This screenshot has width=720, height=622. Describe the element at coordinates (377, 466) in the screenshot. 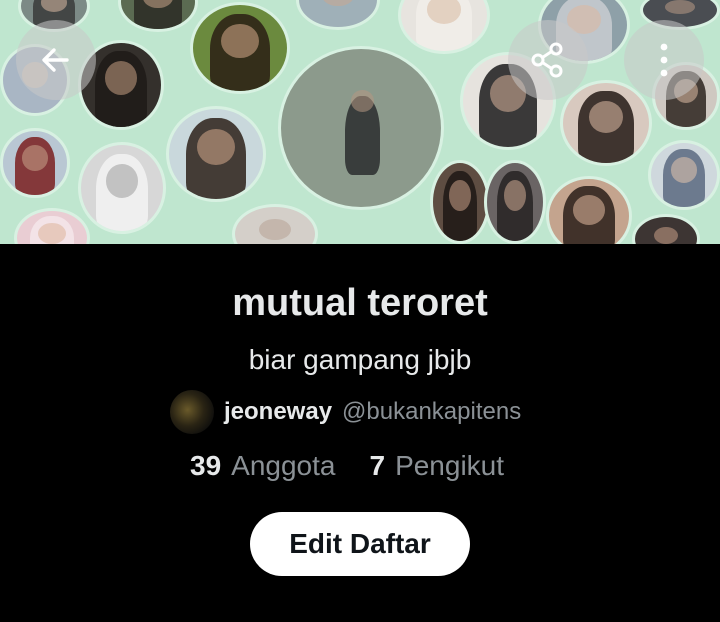

I see `followers-count: 7` at that location.